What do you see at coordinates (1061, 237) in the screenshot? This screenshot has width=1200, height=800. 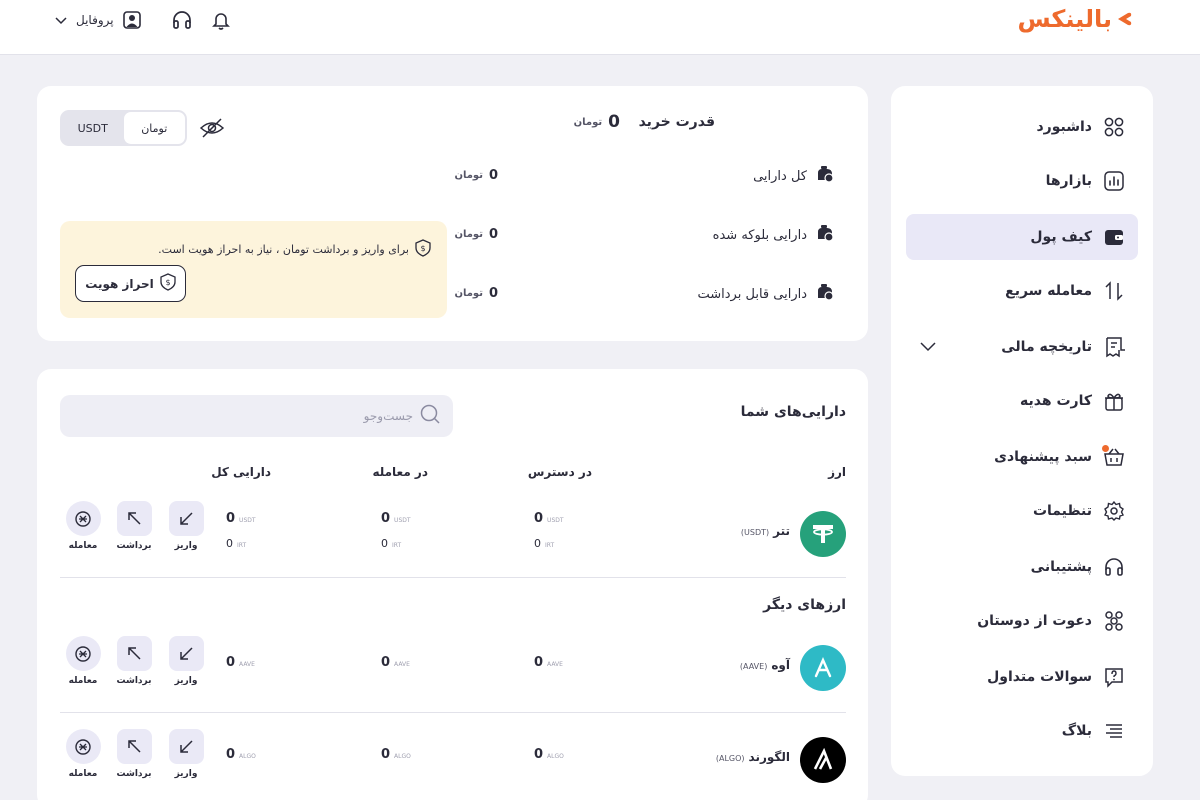 I see `sidebar-item-label: کیف پول` at bounding box center [1061, 237].